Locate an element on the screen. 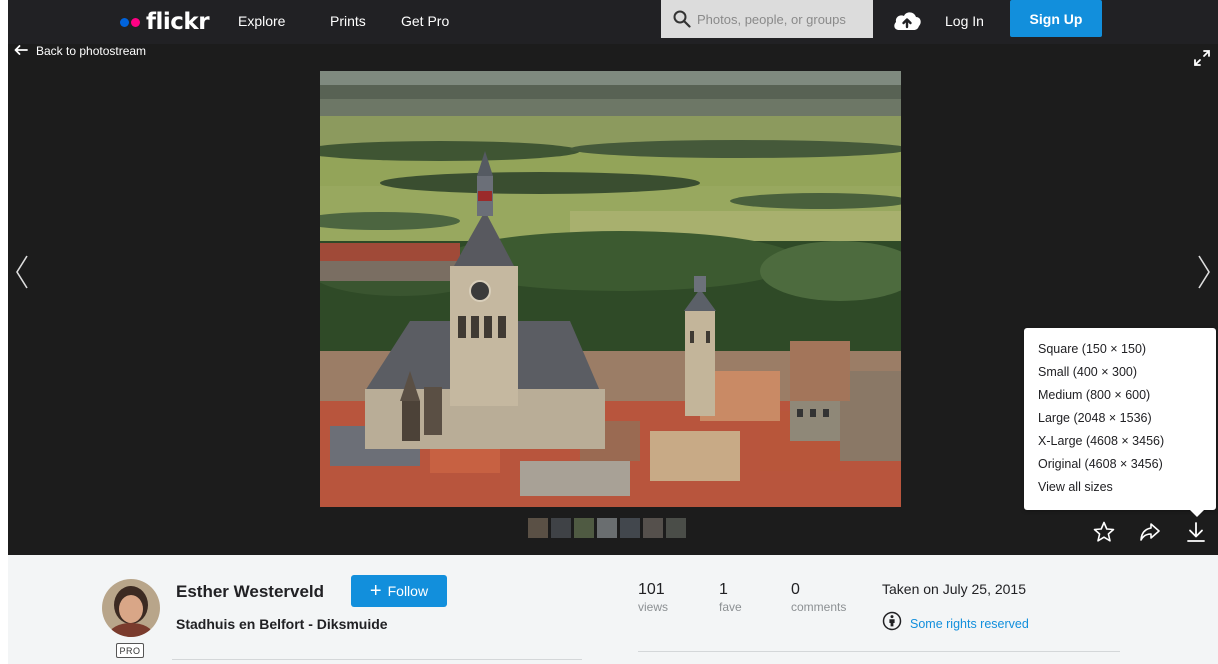 The width and height of the screenshot is (1218, 664). star-icon is located at coordinates (1104, 532).